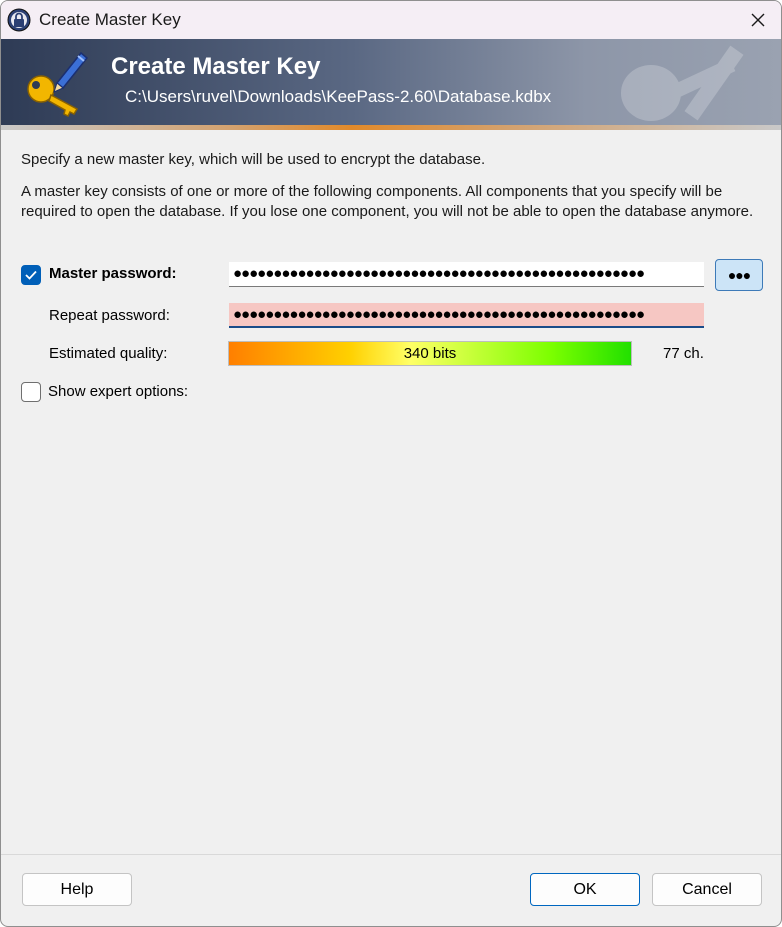 This screenshot has height=927, width=782. What do you see at coordinates (118, 391) in the screenshot?
I see `expert-options-label: Show expert options:` at bounding box center [118, 391].